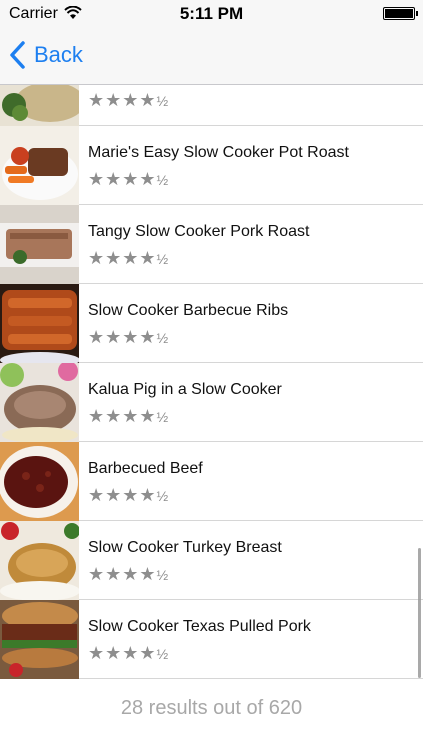 The width and height of the screenshot is (423, 750). I want to click on recipe-row: Marie's Easy Slow Cooker Pot Roast ★★★★½, so click(211, 165).